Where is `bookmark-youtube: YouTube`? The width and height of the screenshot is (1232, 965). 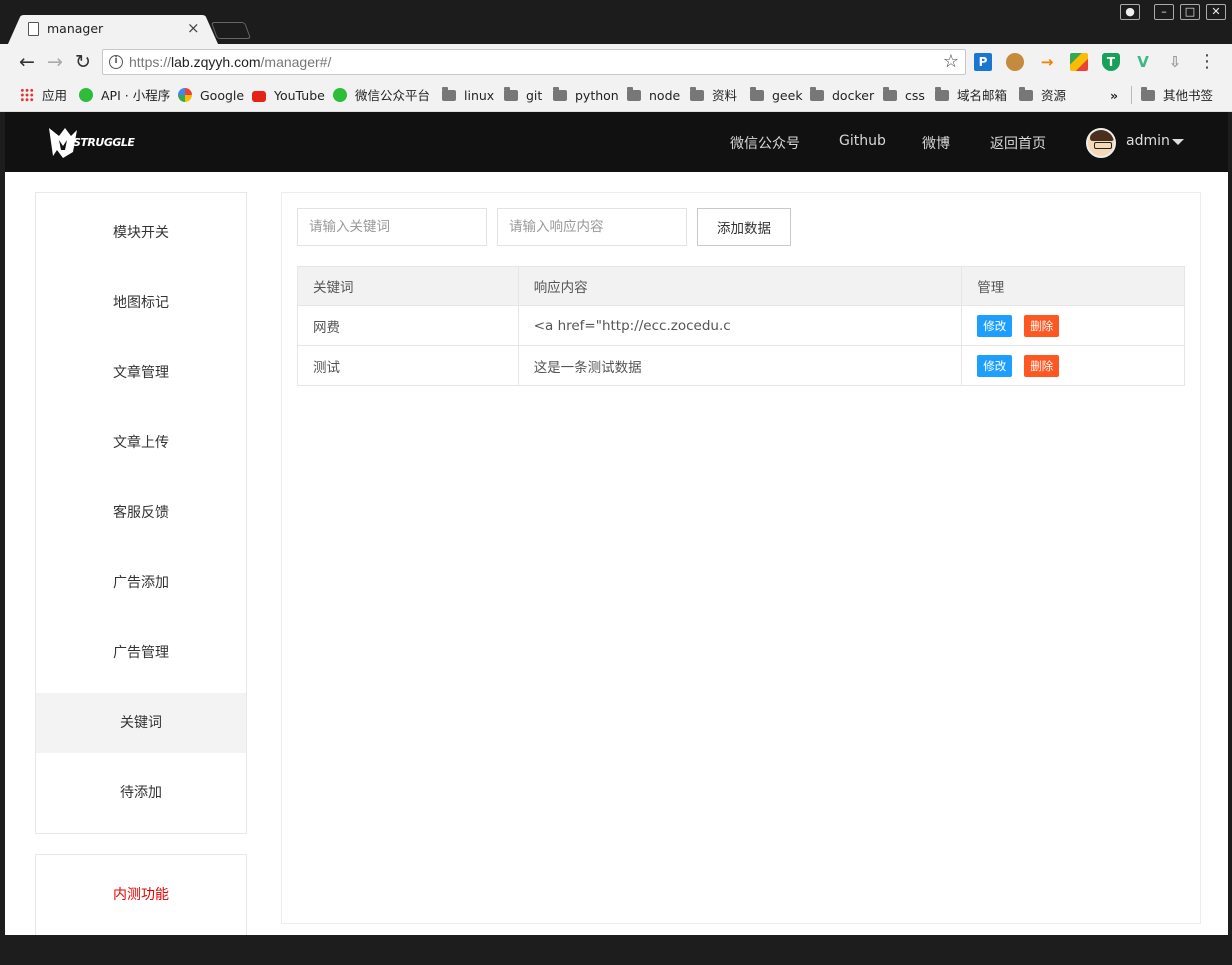 bookmark-youtube: YouTube is located at coordinates (288, 96).